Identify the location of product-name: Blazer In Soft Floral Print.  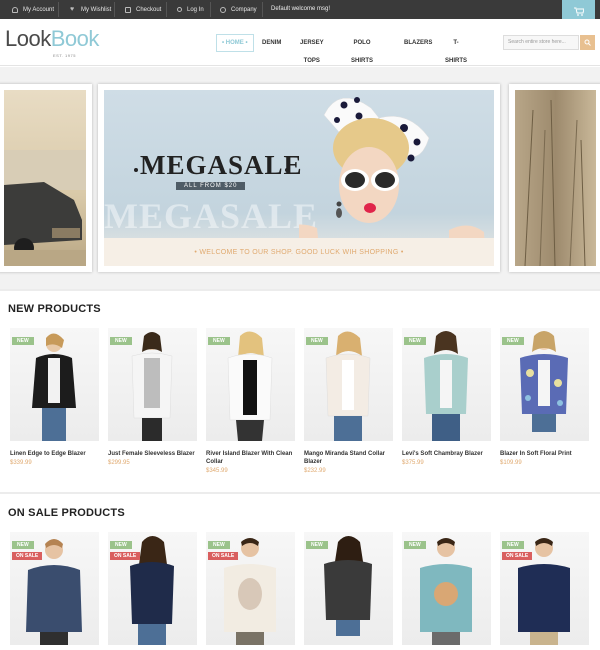
(544, 454).